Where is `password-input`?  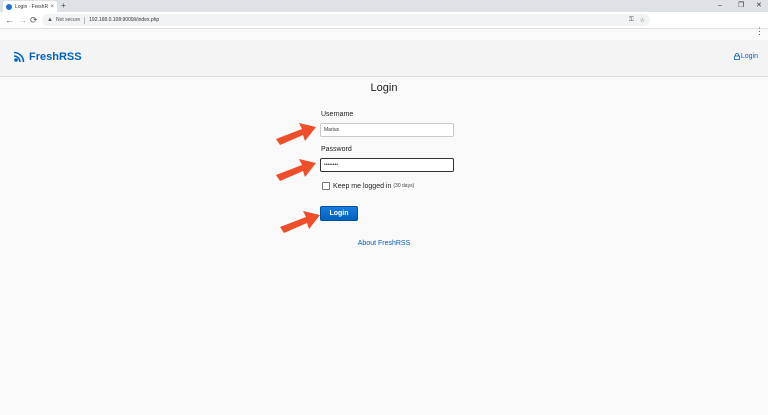 password-input is located at coordinates (387, 165).